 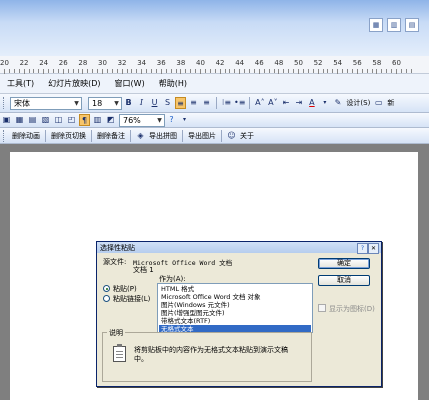 What do you see at coordinates (259, 103) in the screenshot?
I see `increase-font-icon: A˄` at bounding box center [259, 103].